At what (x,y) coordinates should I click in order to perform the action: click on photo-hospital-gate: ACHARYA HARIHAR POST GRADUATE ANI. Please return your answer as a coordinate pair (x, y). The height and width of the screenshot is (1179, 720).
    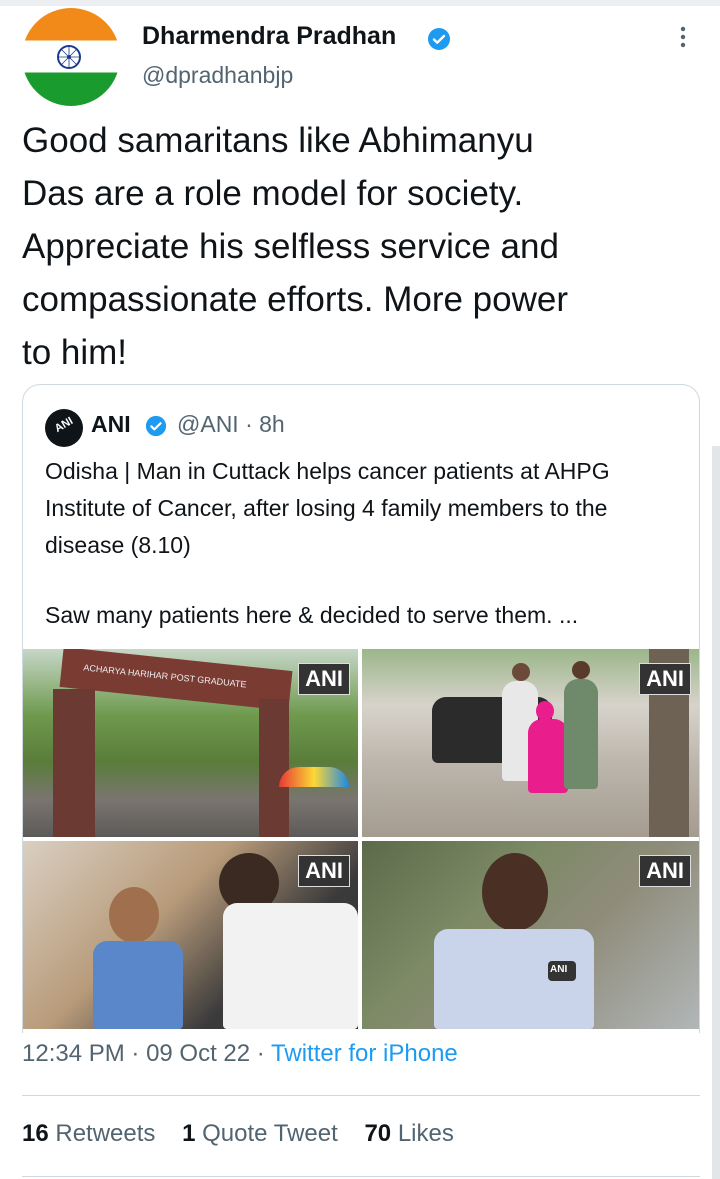
    Looking at the image, I should click on (190, 743).